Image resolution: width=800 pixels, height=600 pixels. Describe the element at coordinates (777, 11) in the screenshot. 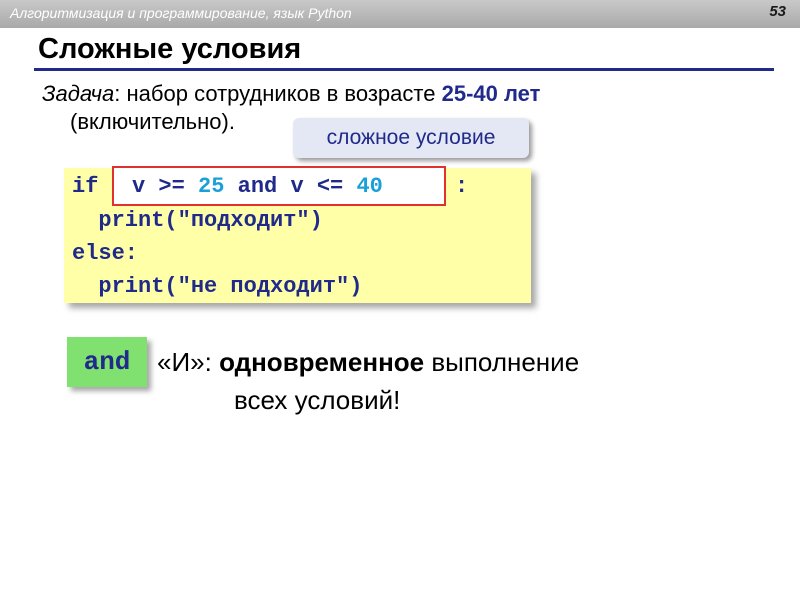

I see `page-number: 53` at that location.